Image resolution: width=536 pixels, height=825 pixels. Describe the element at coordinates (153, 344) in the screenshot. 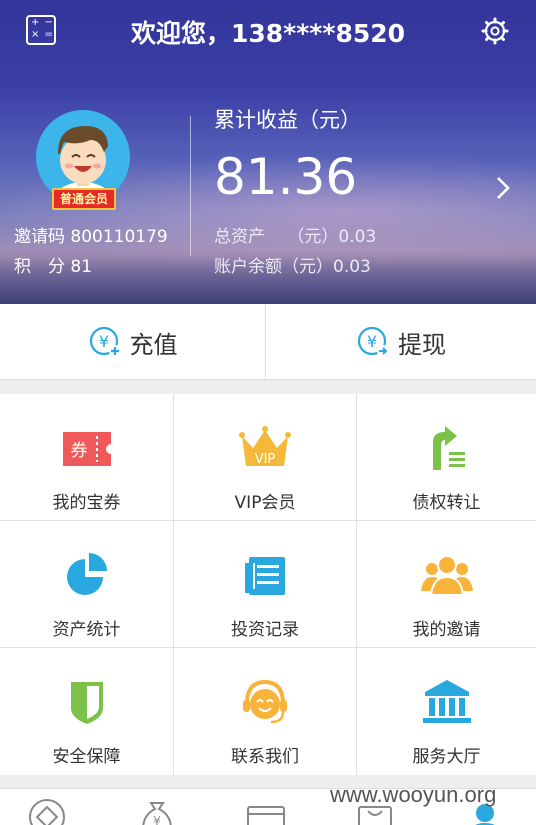

I see `recharge-label: 充值` at that location.